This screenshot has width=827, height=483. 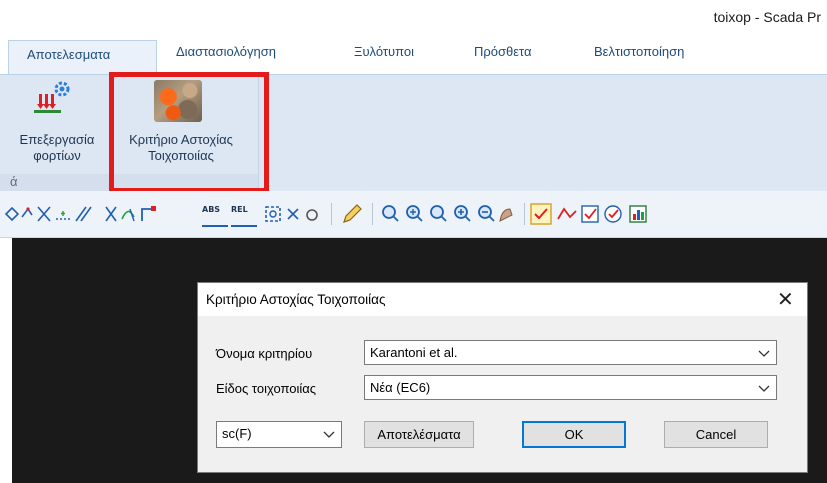 What do you see at coordinates (6, 360) in the screenshot?
I see `canvas-left-edge` at bounding box center [6, 360].